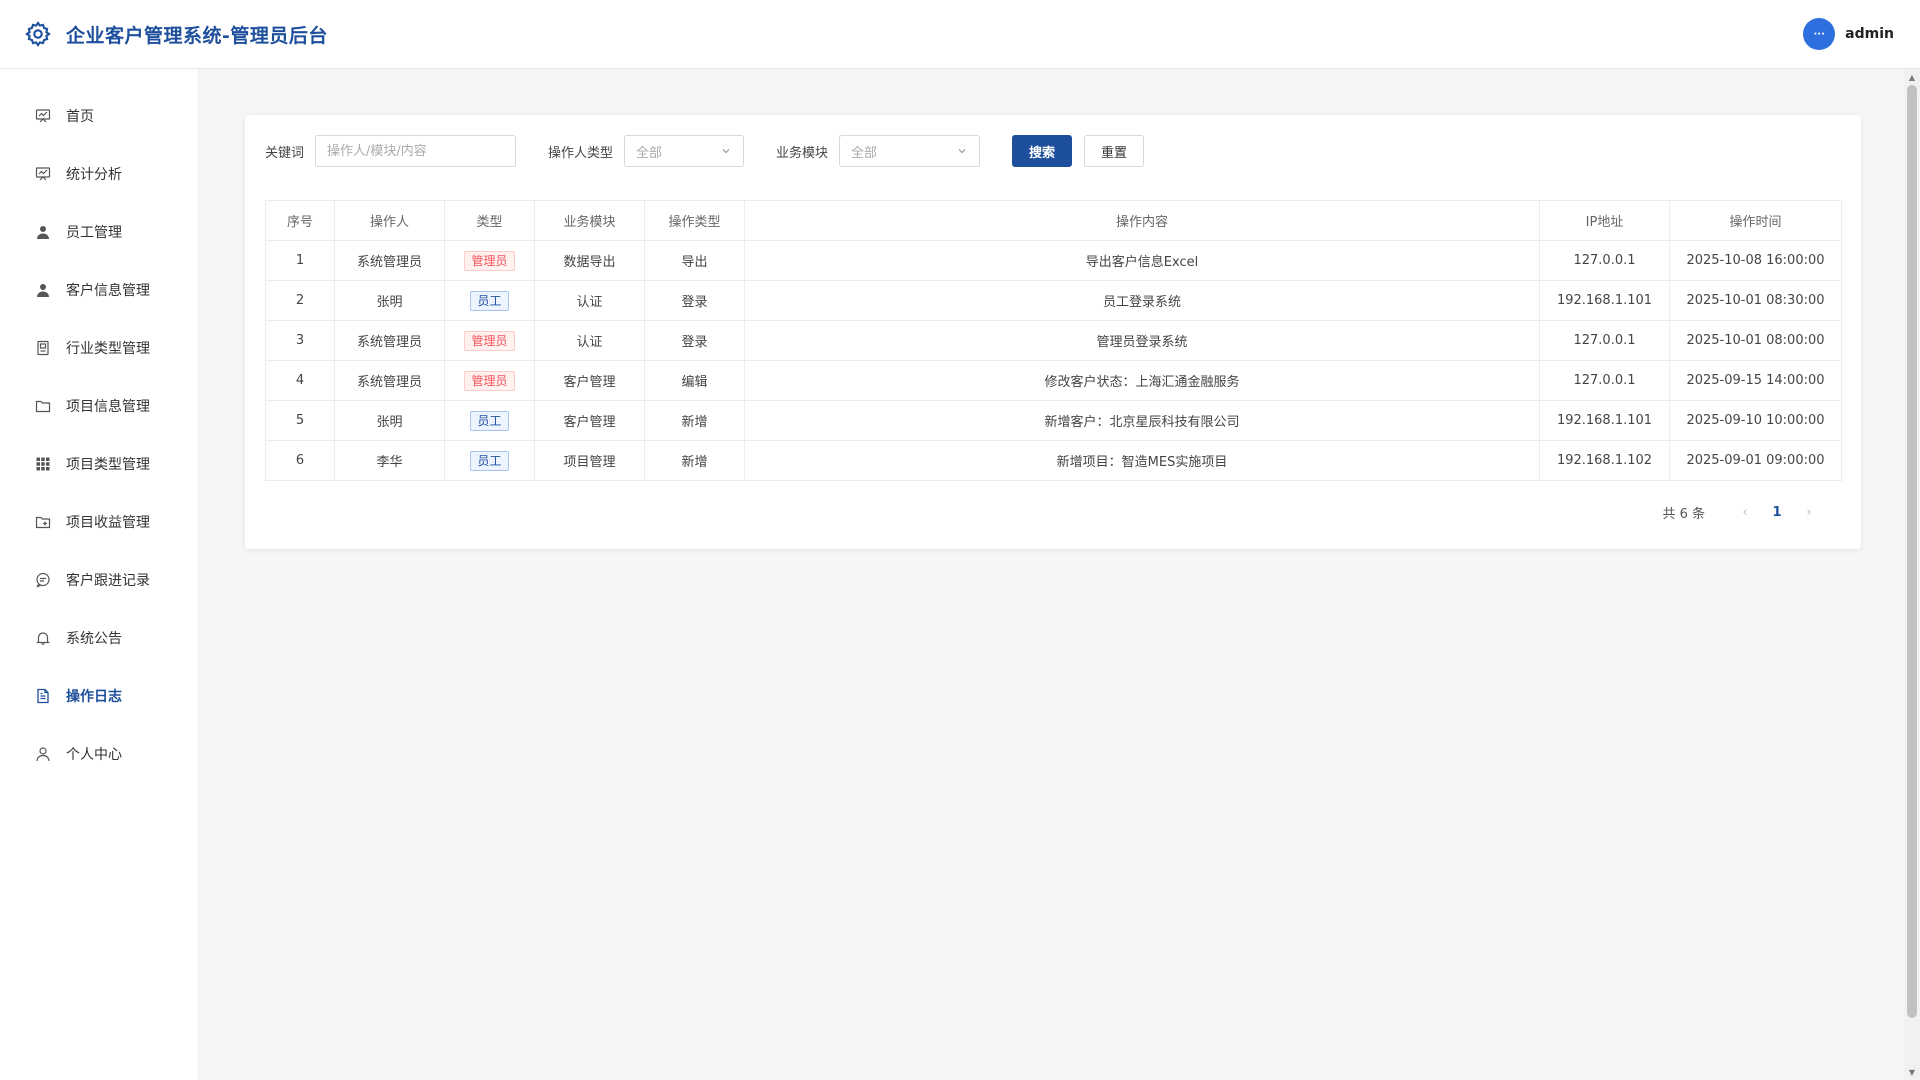 The image size is (1920, 1080). Describe the element at coordinates (1912, 1072) in the screenshot. I see `scroll-down-arrow-icon: ▼` at that location.